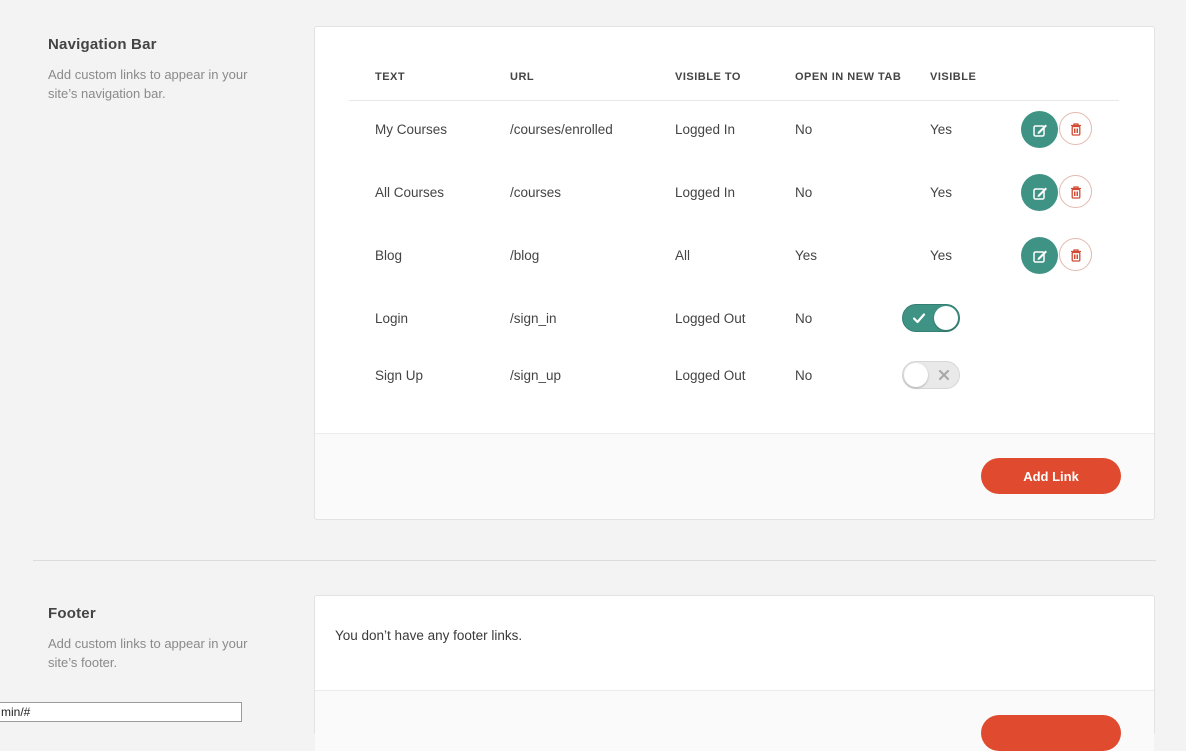 This screenshot has width=1186, height=751. I want to click on link-url: /sign_up, so click(536, 375).